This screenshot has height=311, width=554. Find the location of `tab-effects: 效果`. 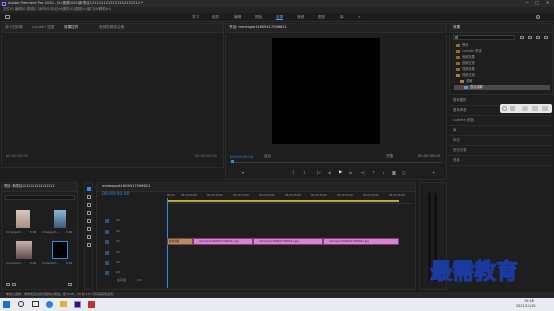

tab-effects: 效果 is located at coordinates (456, 27).